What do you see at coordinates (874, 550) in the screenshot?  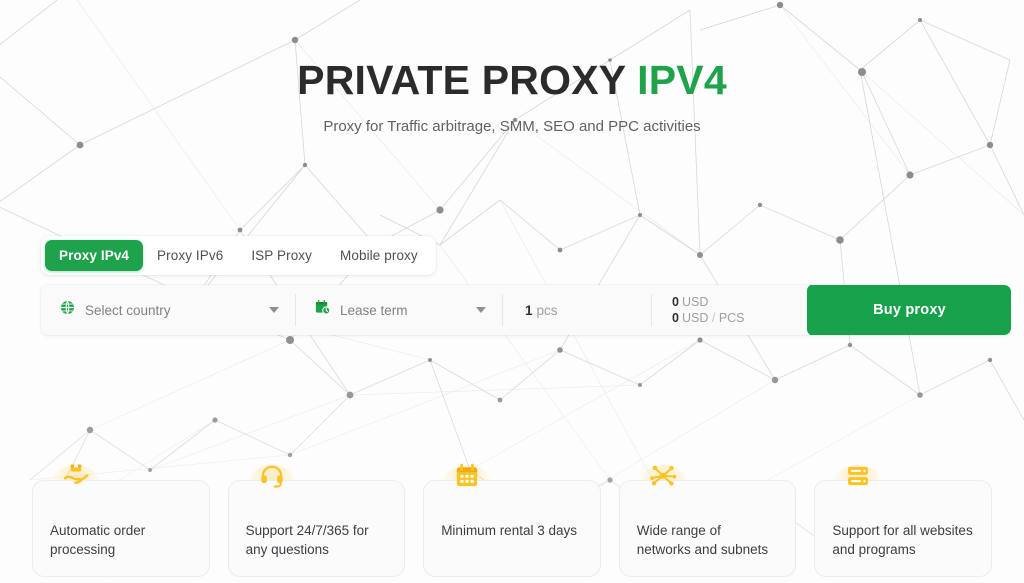 I see `feature-line-2: and programs` at bounding box center [874, 550].